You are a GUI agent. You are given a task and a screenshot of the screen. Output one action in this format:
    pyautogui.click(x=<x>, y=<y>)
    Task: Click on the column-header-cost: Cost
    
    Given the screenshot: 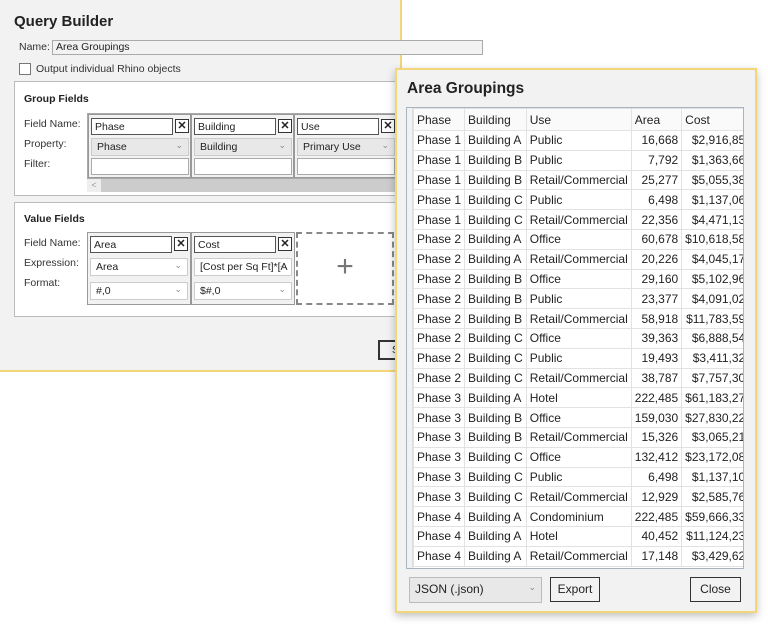 What is the action you would take?
    pyautogui.click(x=712, y=119)
    